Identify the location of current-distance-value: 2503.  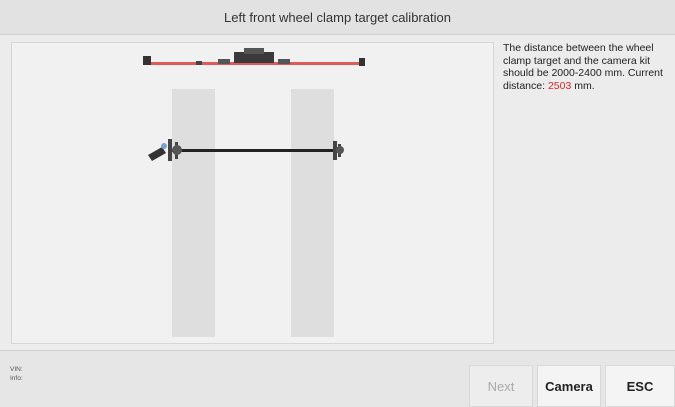
(559, 85).